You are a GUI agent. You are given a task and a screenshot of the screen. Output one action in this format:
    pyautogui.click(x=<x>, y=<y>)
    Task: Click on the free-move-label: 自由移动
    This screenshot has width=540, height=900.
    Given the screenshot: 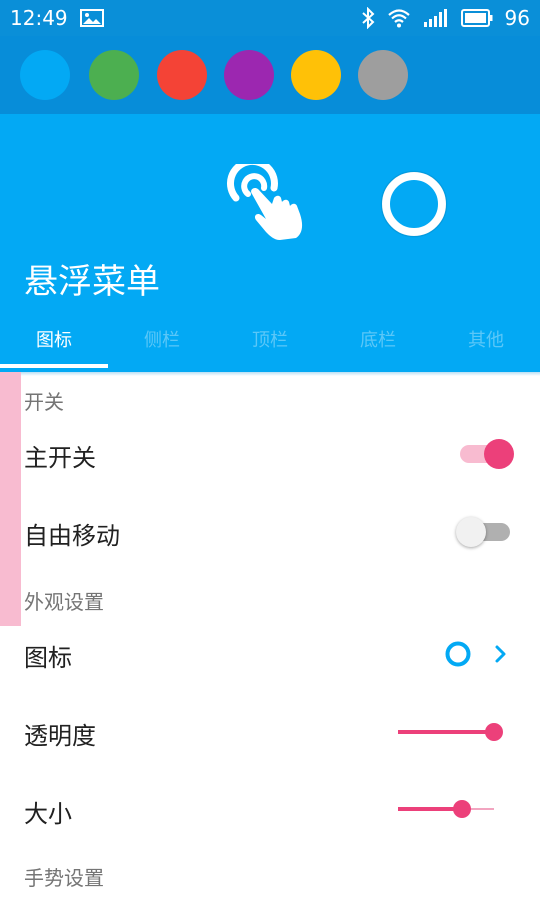 What is the action you would take?
    pyautogui.click(x=72, y=536)
    